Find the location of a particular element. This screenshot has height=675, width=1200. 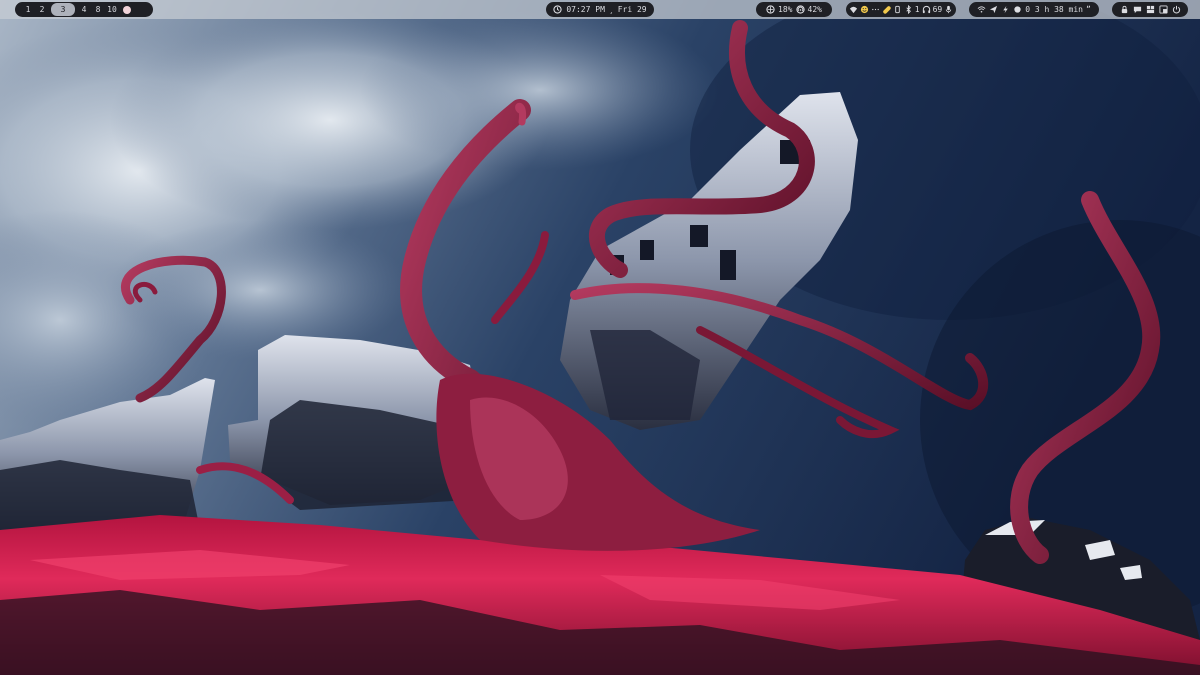

uptime-suffix: ˮ is located at coordinates (1088, 9).